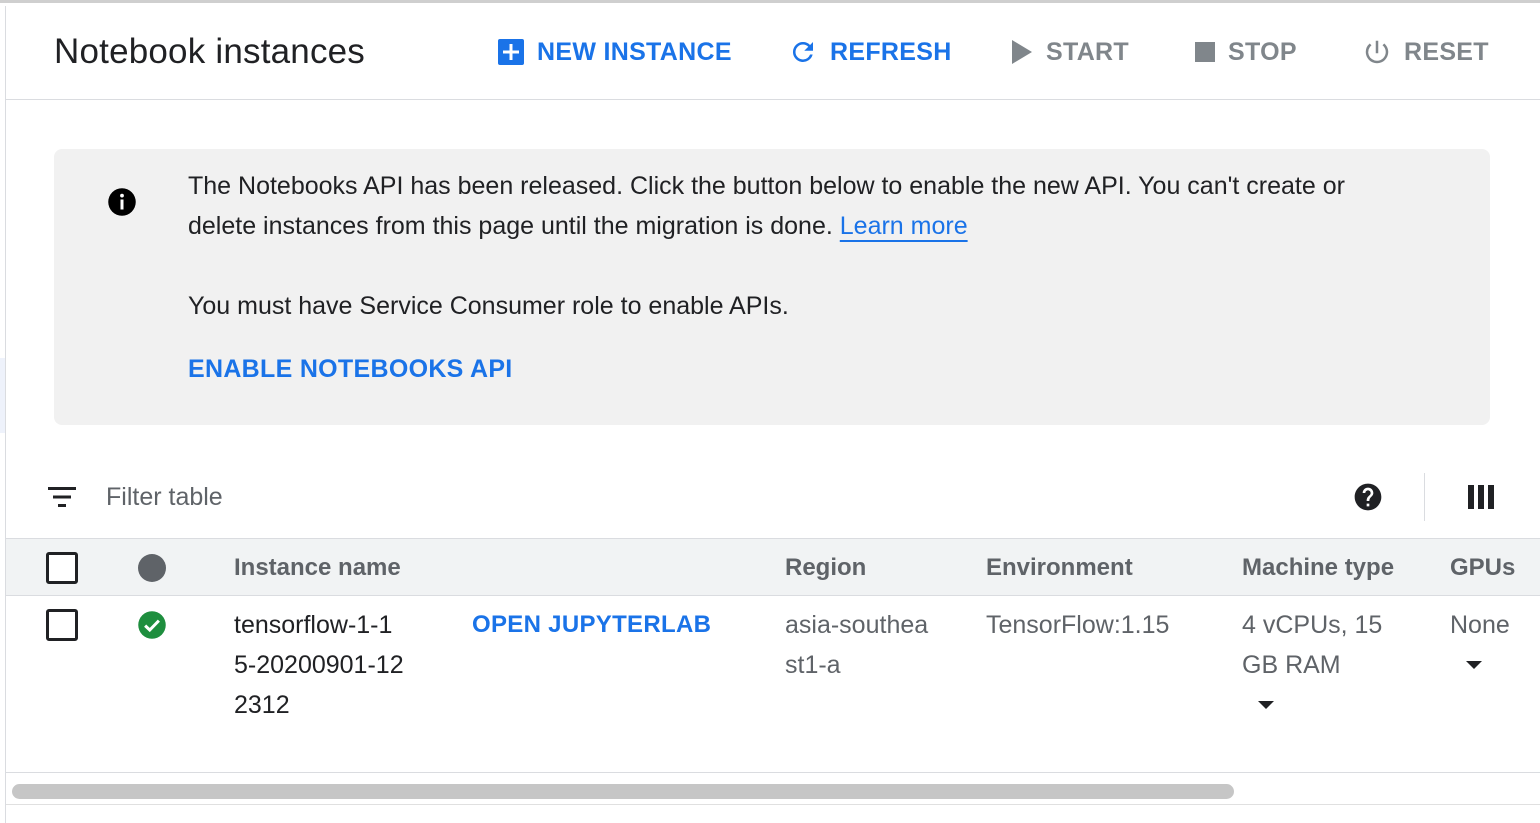  I want to click on new-instance-label: NEW INSTANCE, so click(634, 51).